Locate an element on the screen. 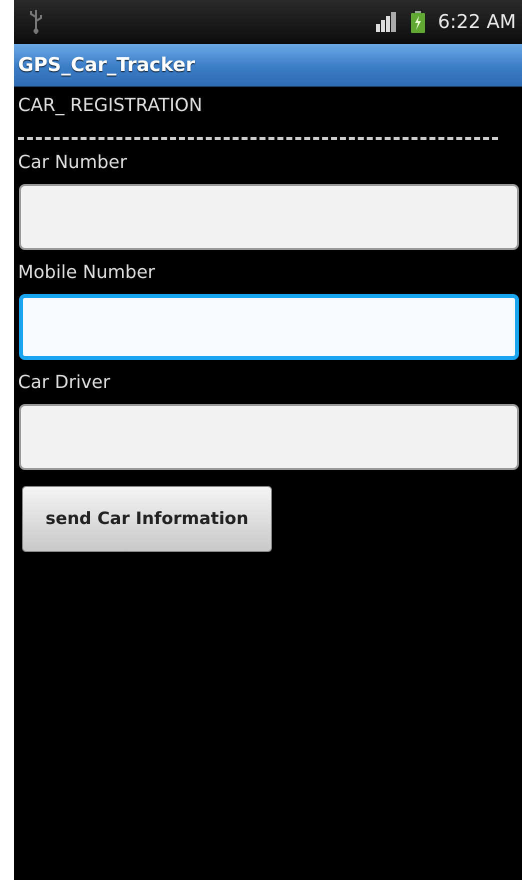  app-title: GPS_Car_Tracker is located at coordinates (107, 65).